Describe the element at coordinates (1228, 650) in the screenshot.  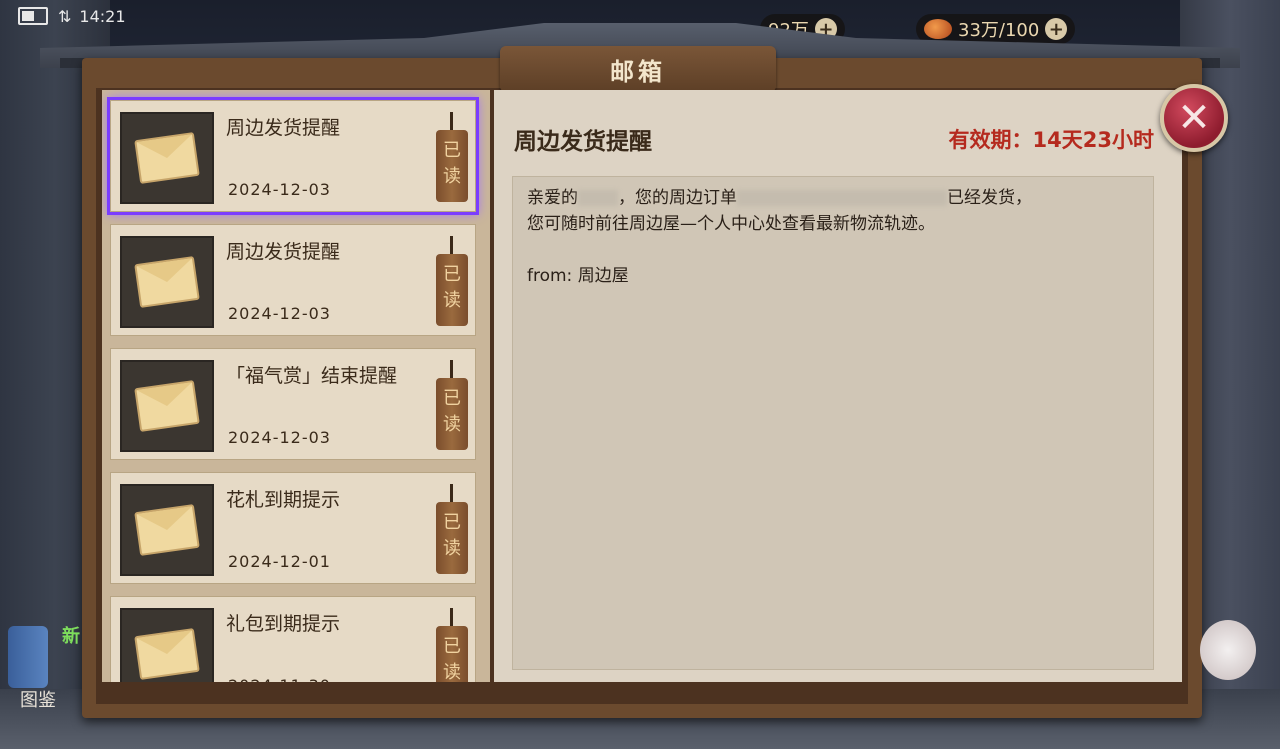
I see `fox-mask-icon` at that location.